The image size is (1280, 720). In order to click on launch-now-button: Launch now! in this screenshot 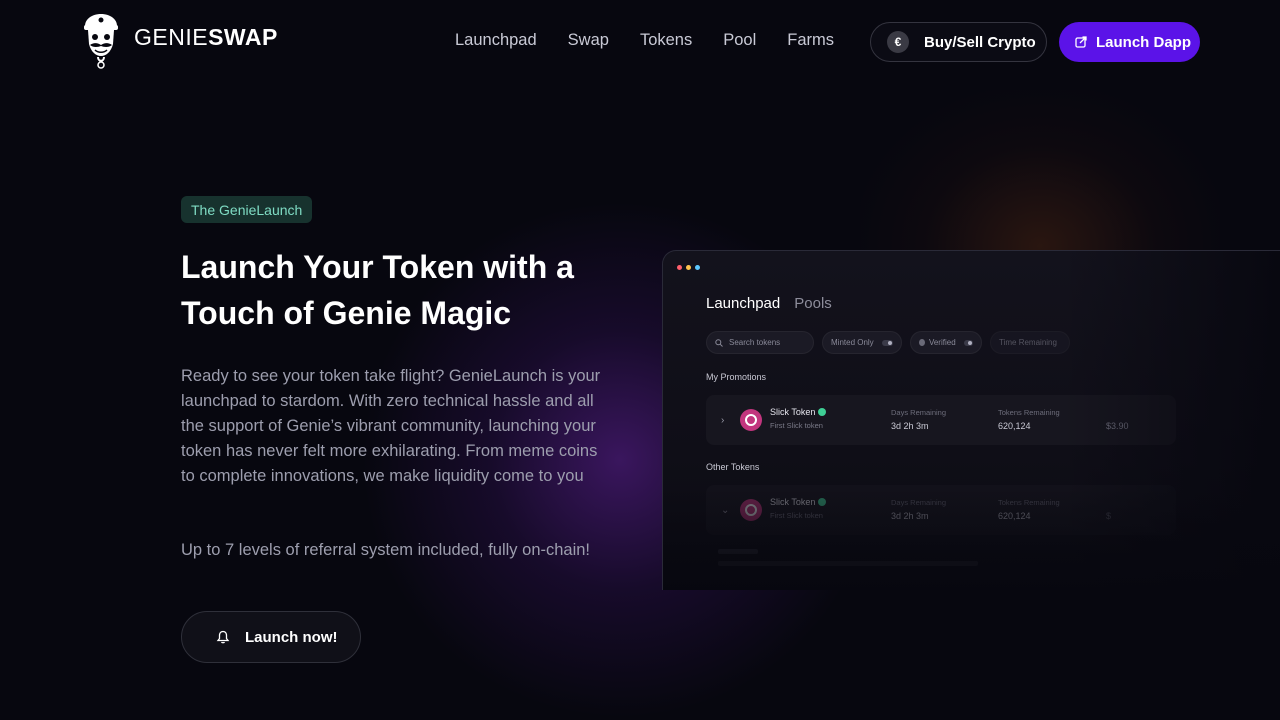, I will do `click(271, 637)`.